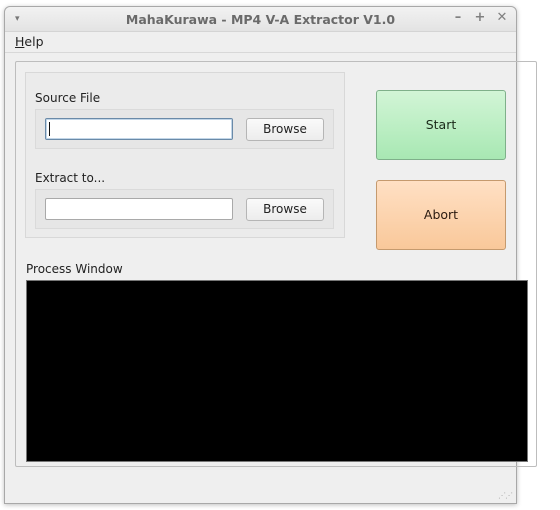  I want to click on text-caret, so click(49, 129).